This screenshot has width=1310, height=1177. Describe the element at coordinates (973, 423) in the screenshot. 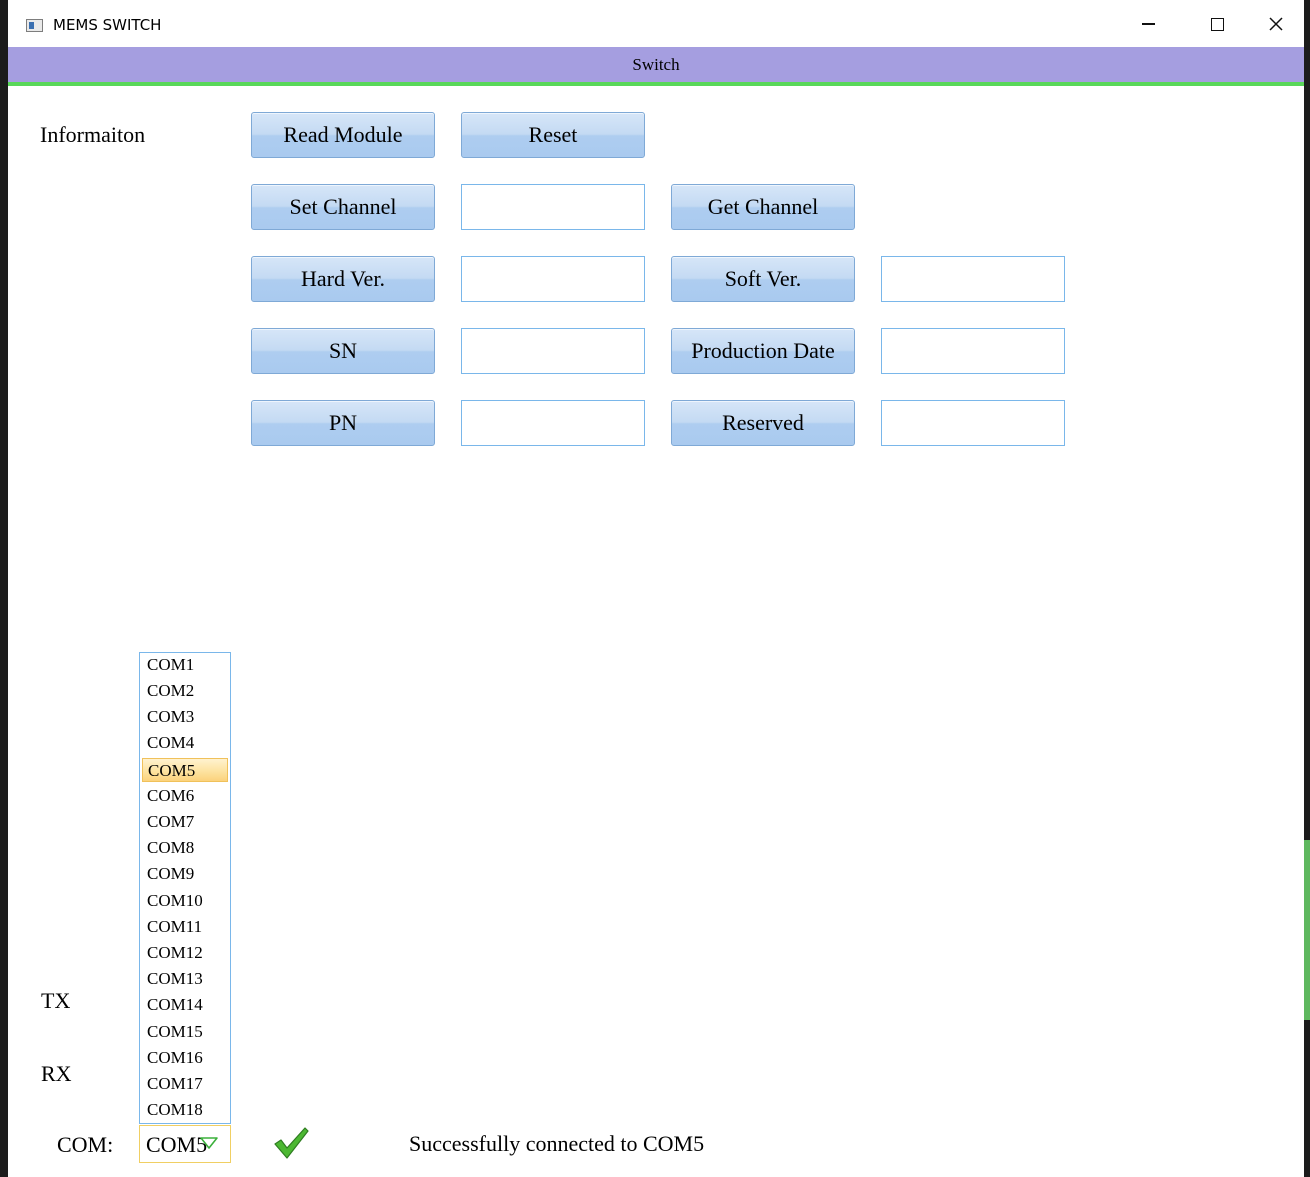

I see `reserved-field` at that location.